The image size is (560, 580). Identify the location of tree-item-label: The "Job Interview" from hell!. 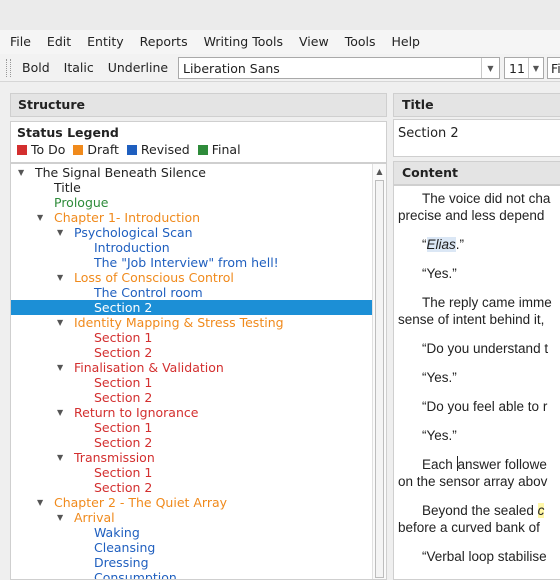
(186, 262).